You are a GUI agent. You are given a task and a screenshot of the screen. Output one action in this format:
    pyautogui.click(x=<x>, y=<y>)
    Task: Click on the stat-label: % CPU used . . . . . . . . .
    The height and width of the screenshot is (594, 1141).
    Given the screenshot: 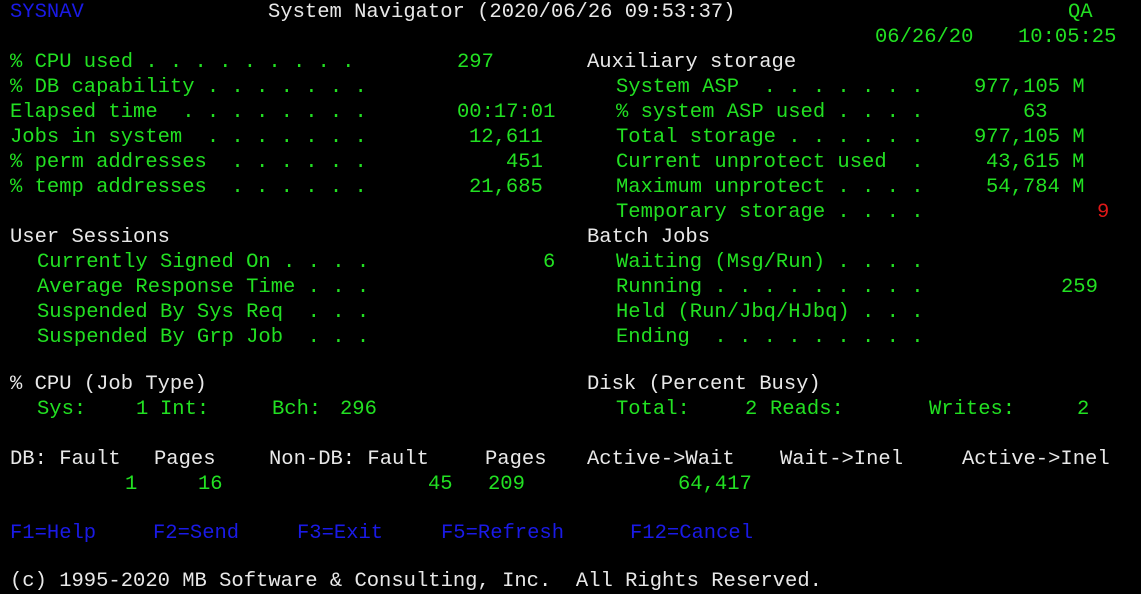 What is the action you would take?
    pyautogui.click(x=182, y=62)
    